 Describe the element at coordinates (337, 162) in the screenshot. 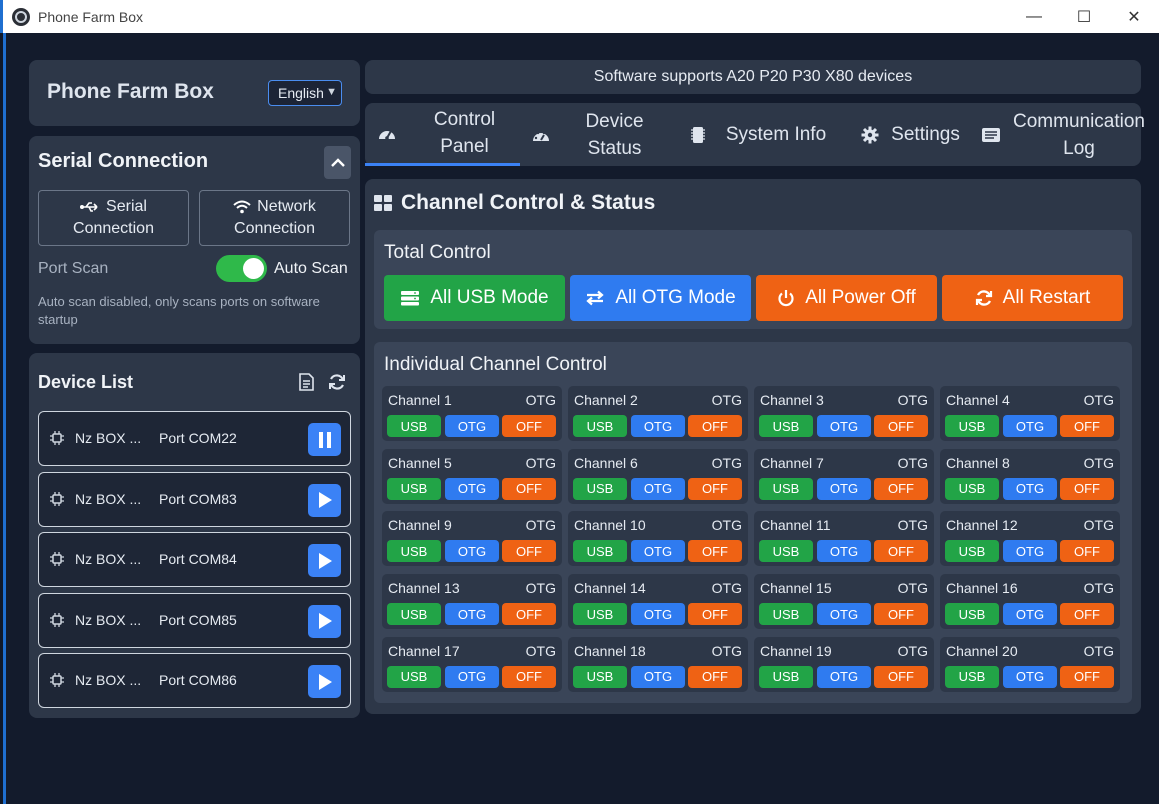

I see `collapse-button` at that location.